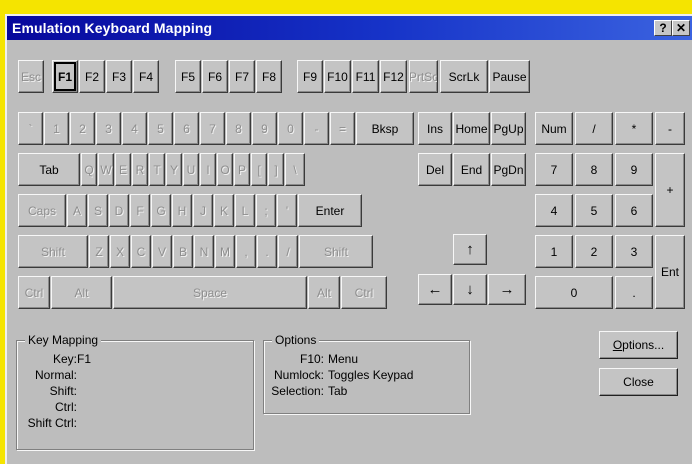 This screenshot has height=464, width=692. Describe the element at coordinates (316, 128) in the screenshot. I see `key-minus: -` at that location.